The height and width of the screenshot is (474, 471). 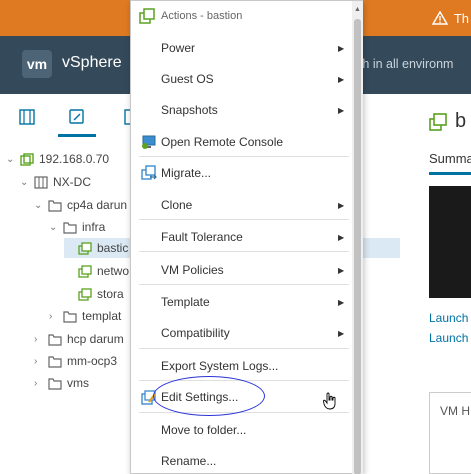 What do you see at coordinates (113, 248) in the screenshot?
I see `tree-node-label: bastic` at bounding box center [113, 248].